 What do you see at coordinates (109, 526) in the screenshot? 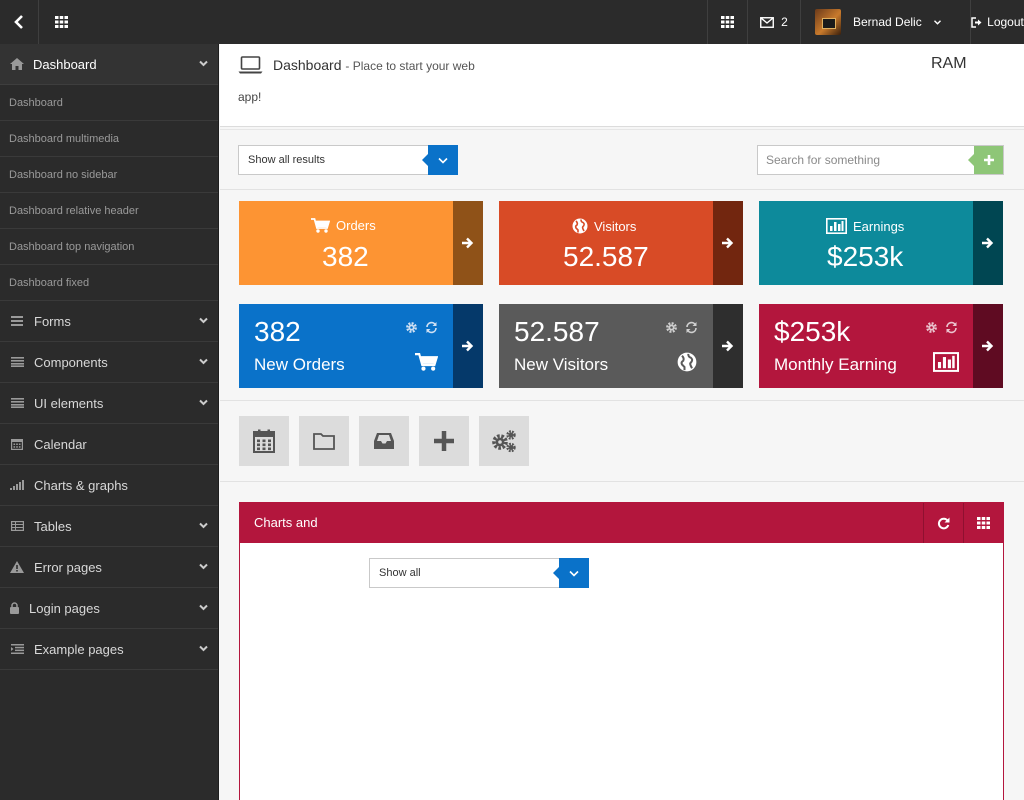
I see `sidebar-item-tables: Tables` at bounding box center [109, 526].